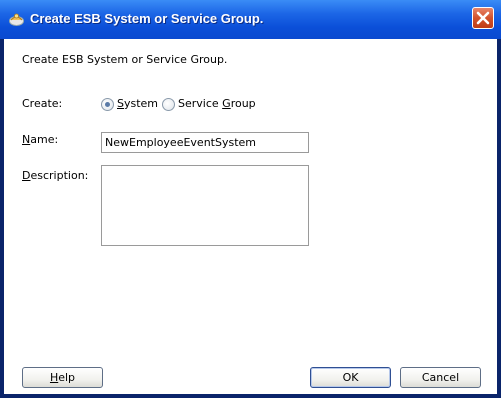 Image resolution: width=501 pixels, height=398 pixels. Describe the element at coordinates (147, 18) in the screenshot. I see `window-title: Create ESB System or Service Group.` at that location.